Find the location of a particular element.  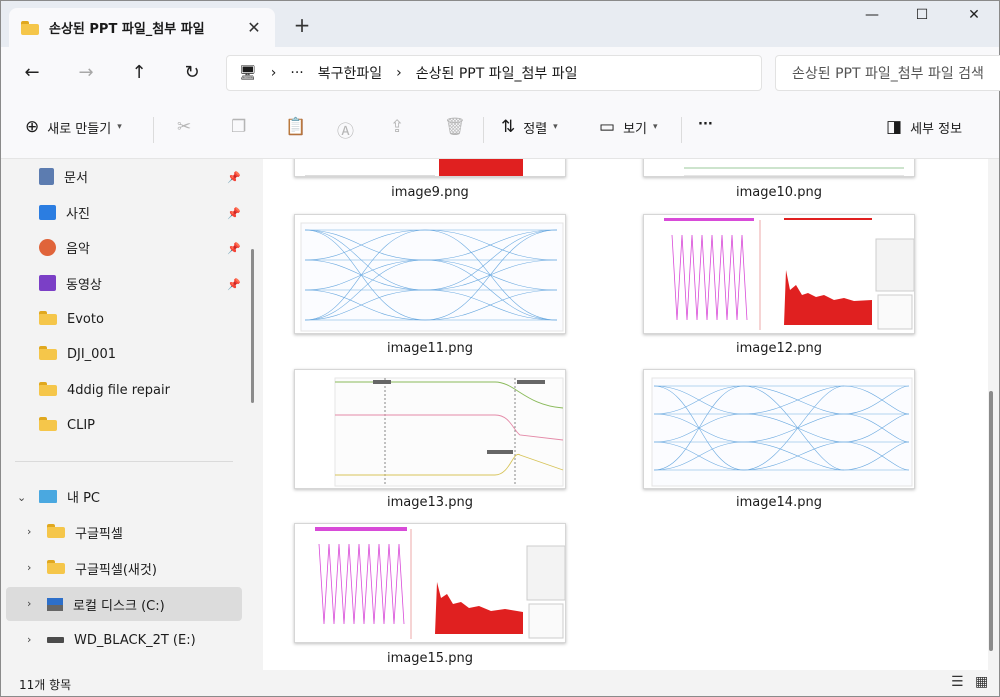

cut-button: ✂ is located at coordinates (188, 127).